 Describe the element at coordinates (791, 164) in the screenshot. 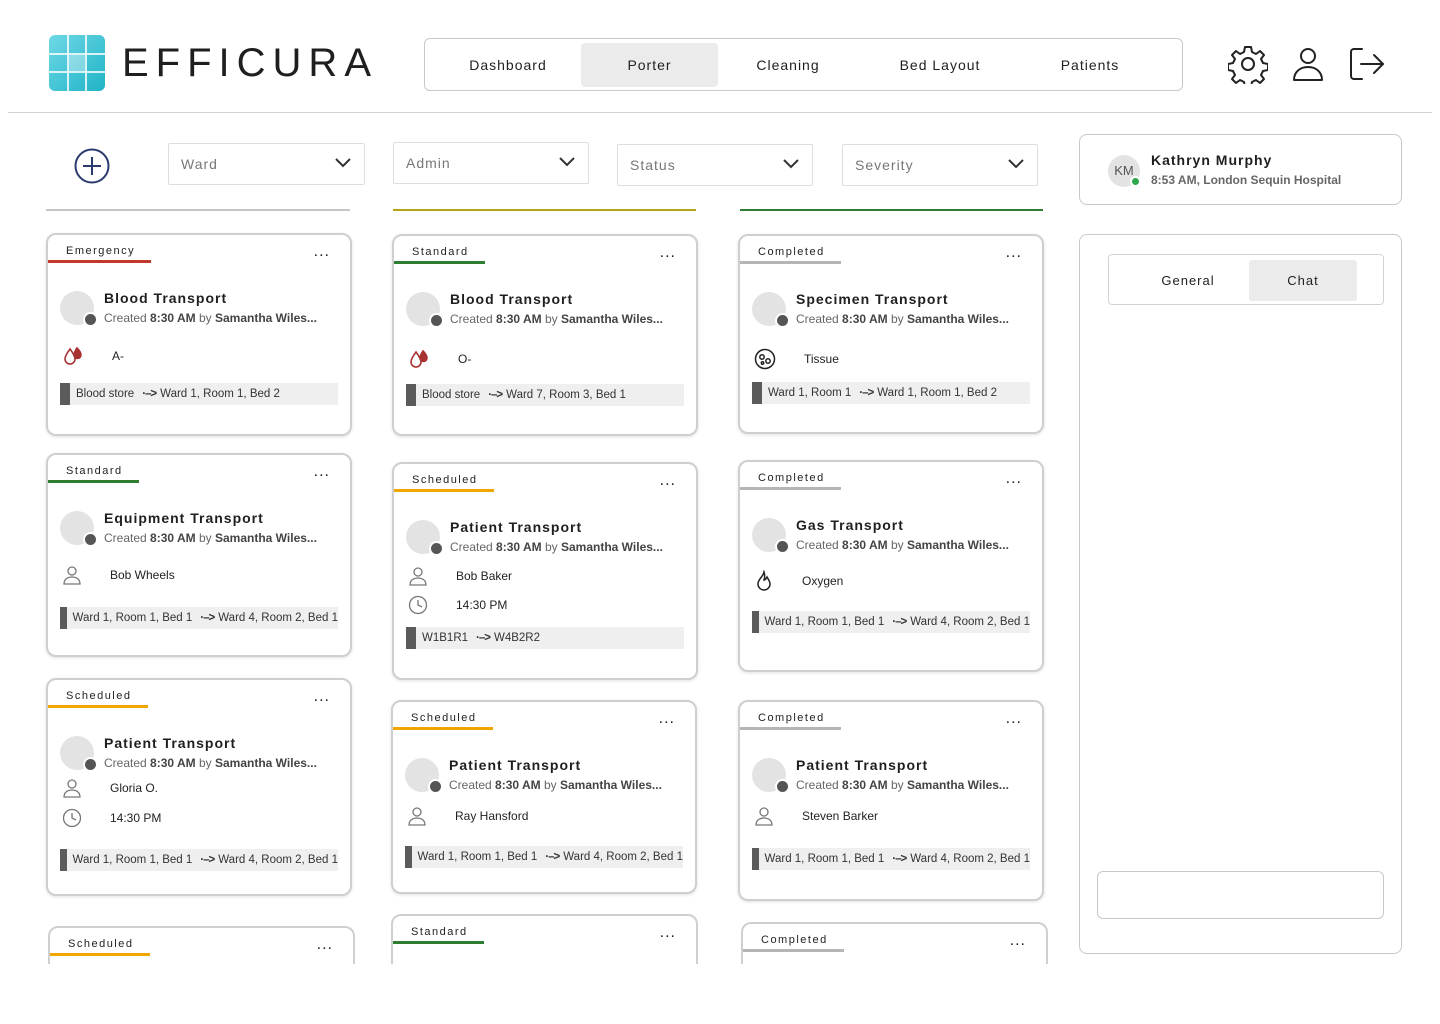

I see `chevron-down-icon` at that location.